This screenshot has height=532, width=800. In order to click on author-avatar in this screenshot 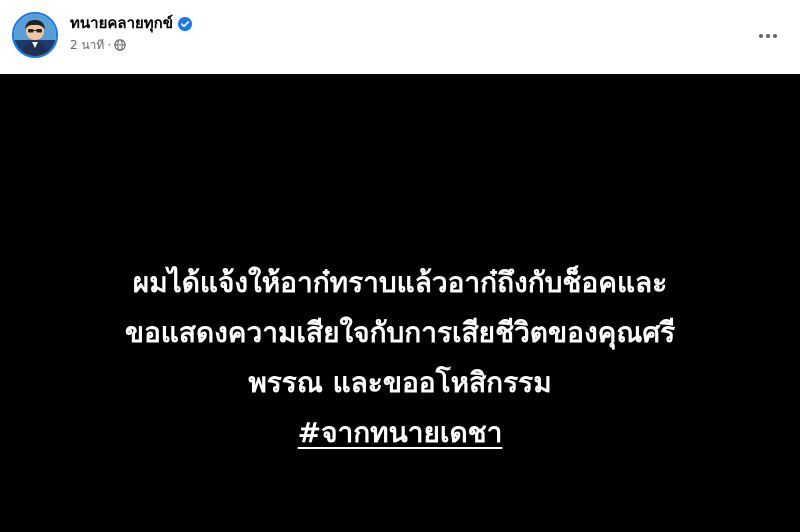, I will do `click(35, 35)`.